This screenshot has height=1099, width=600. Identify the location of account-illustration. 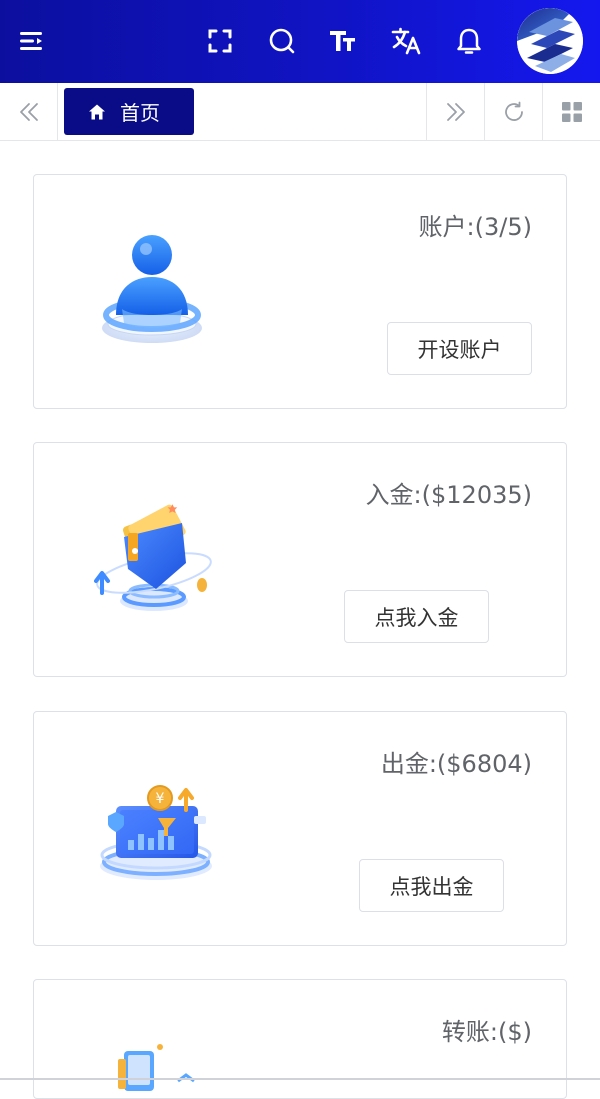
(159, 290).